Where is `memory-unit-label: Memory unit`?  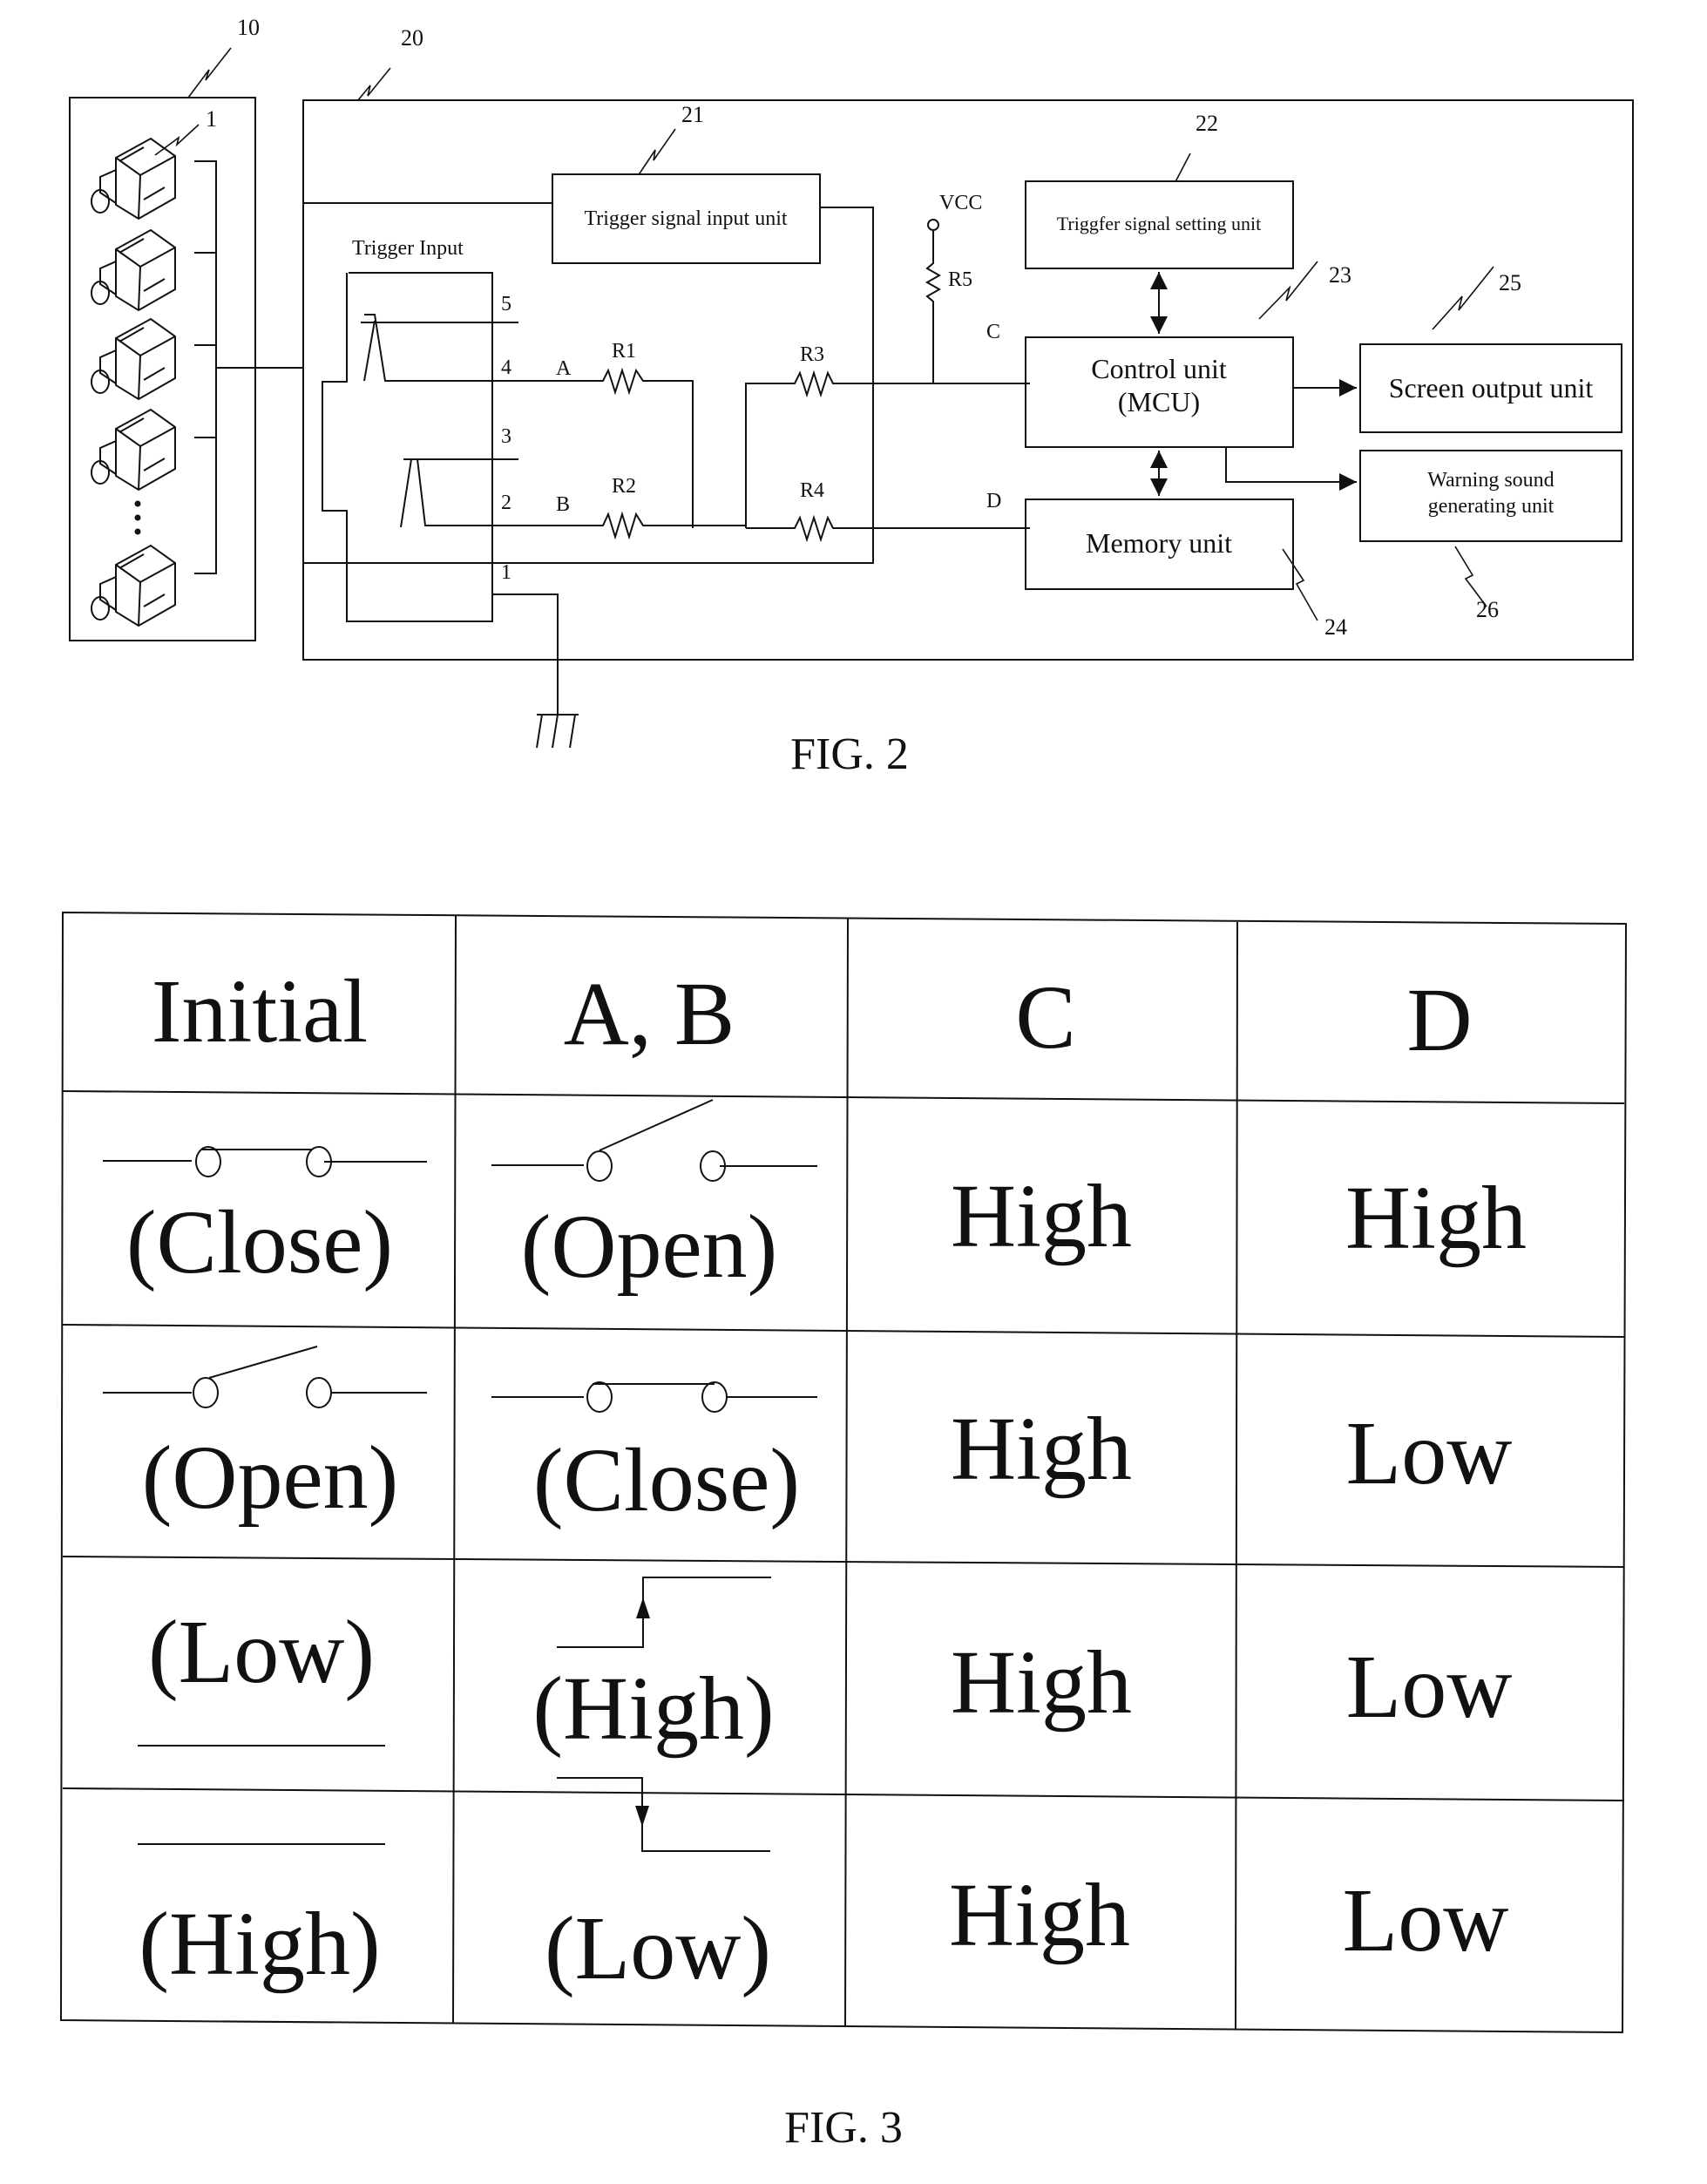 memory-unit-label: Memory unit is located at coordinates (1159, 543).